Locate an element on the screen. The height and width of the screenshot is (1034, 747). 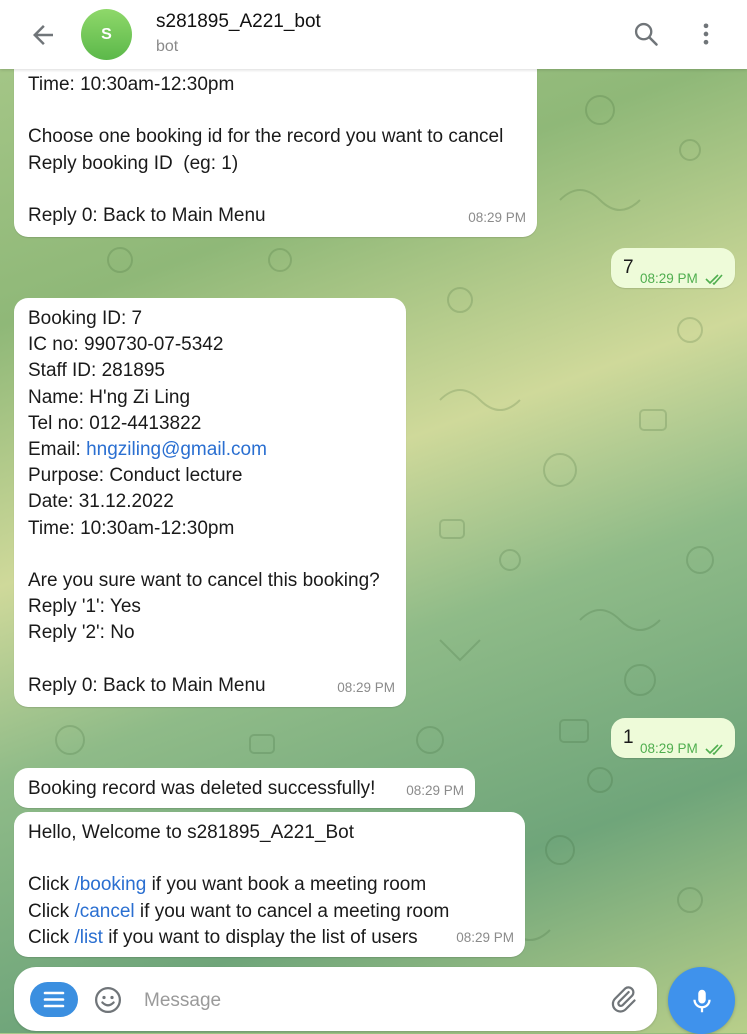
command-description: if you want to cancel a meeting room is located at coordinates (292, 911).